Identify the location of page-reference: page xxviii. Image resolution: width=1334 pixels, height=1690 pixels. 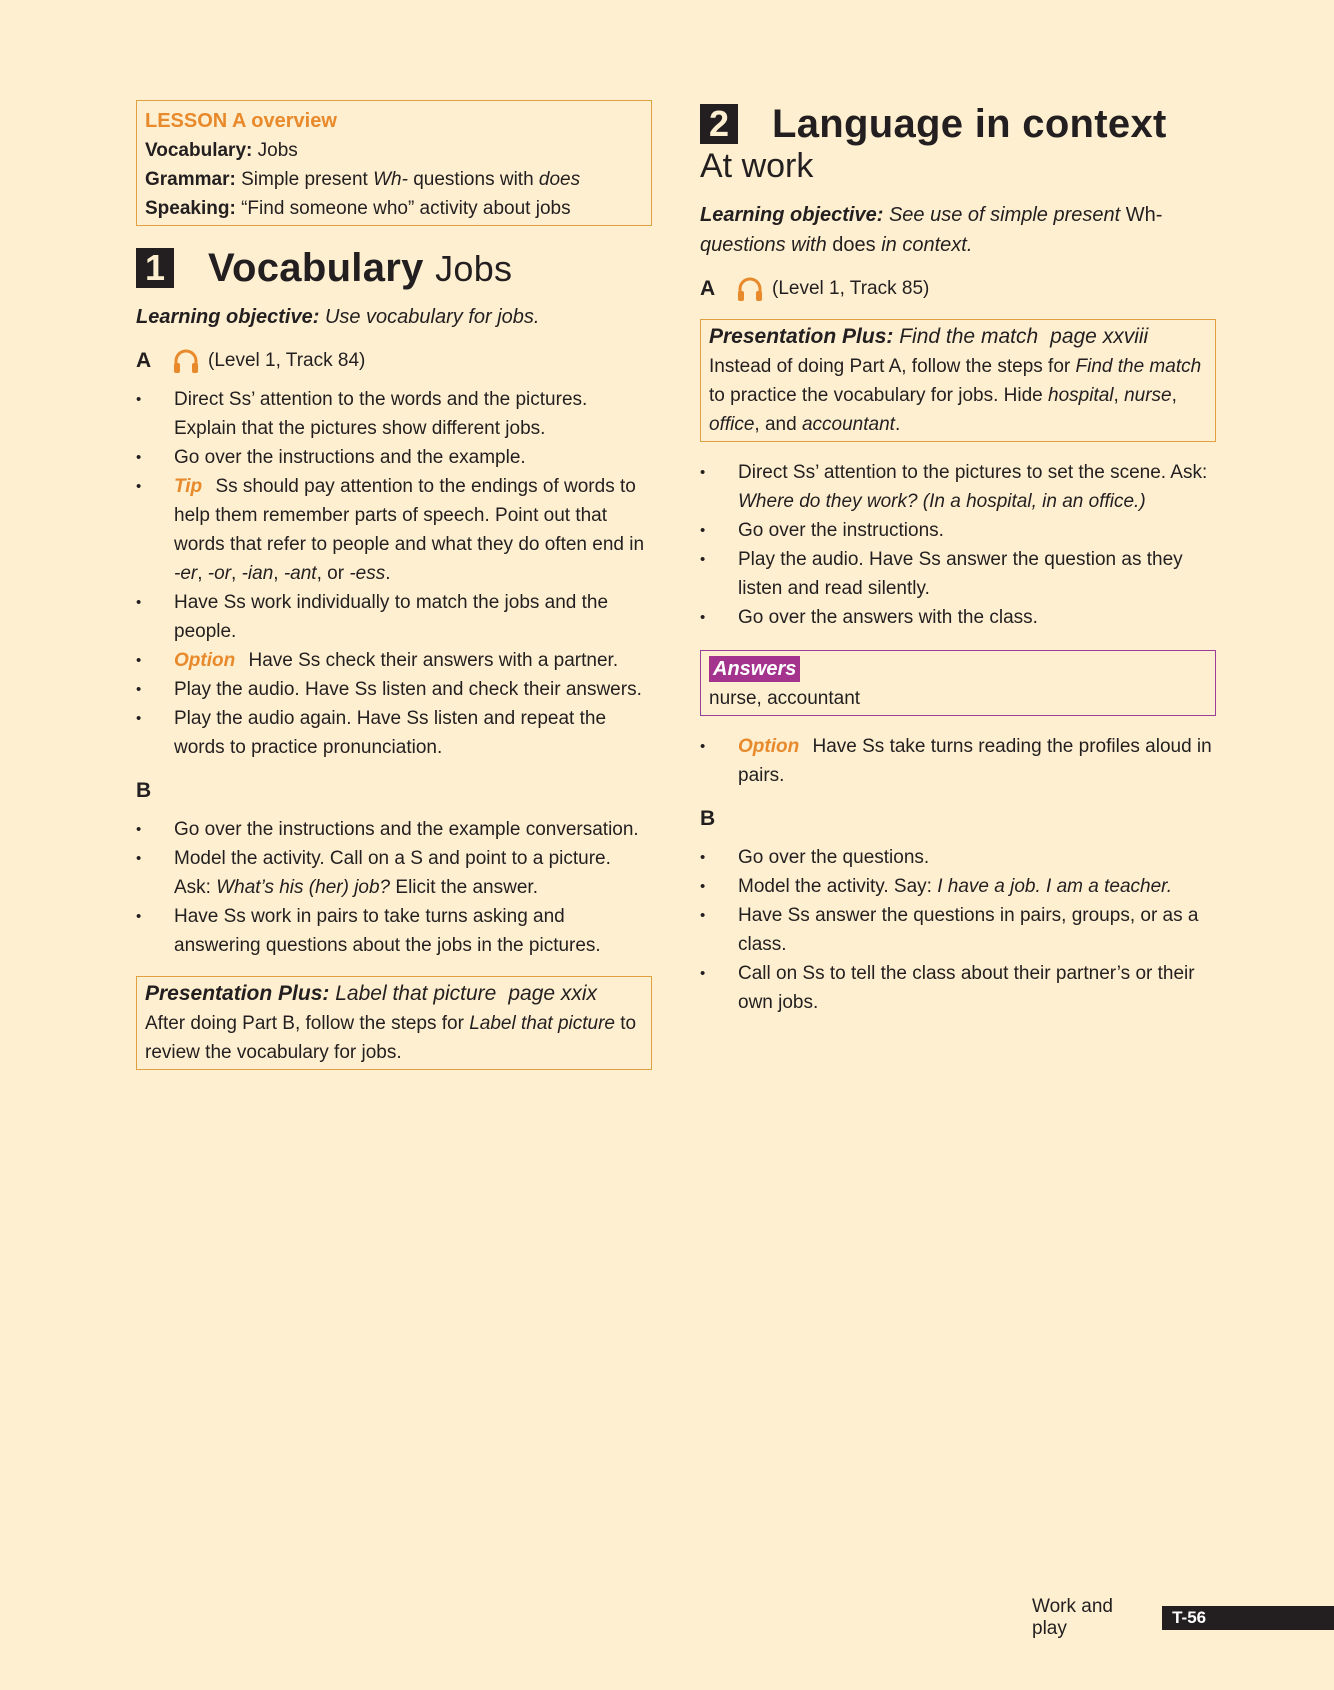
(1099, 336).